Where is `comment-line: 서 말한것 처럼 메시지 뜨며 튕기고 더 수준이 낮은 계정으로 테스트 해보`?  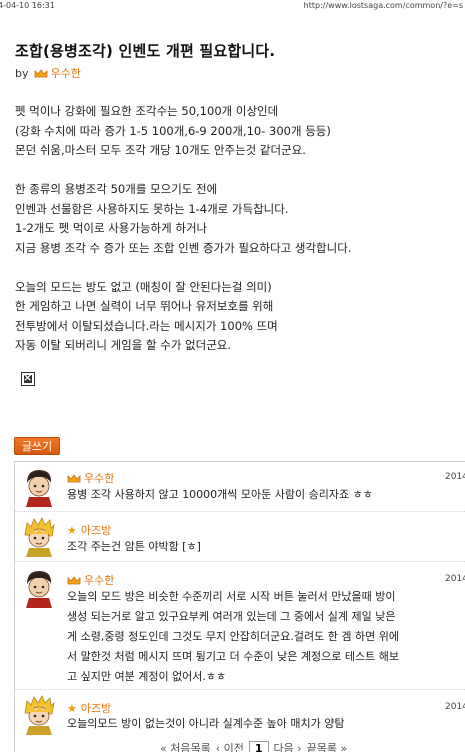
comment-line: 서 말한것 처럼 메시지 뜨며 튕기고 더 수준이 낮은 계정으로 테스트 해보 is located at coordinates (233, 656).